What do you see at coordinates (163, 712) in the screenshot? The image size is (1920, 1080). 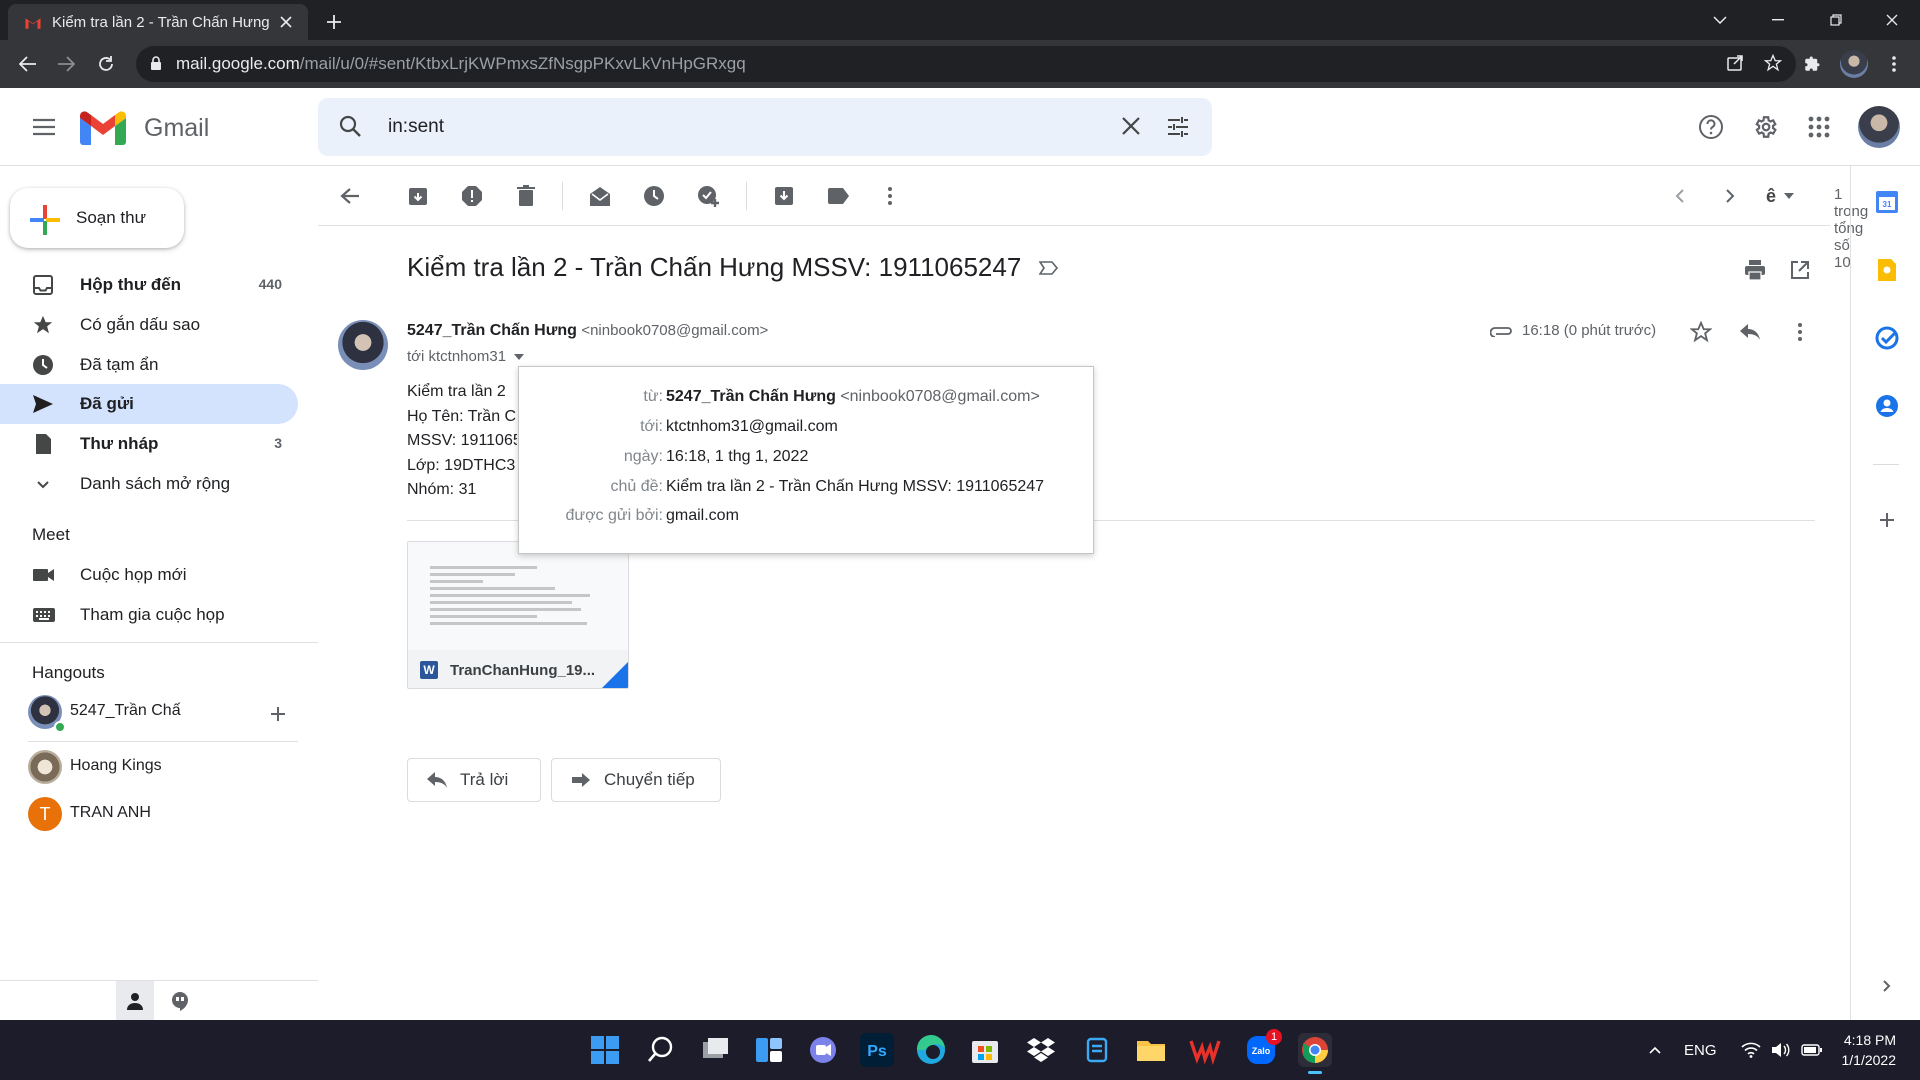 I see `hangouts-contact: 5247_Trần Chấ` at bounding box center [163, 712].